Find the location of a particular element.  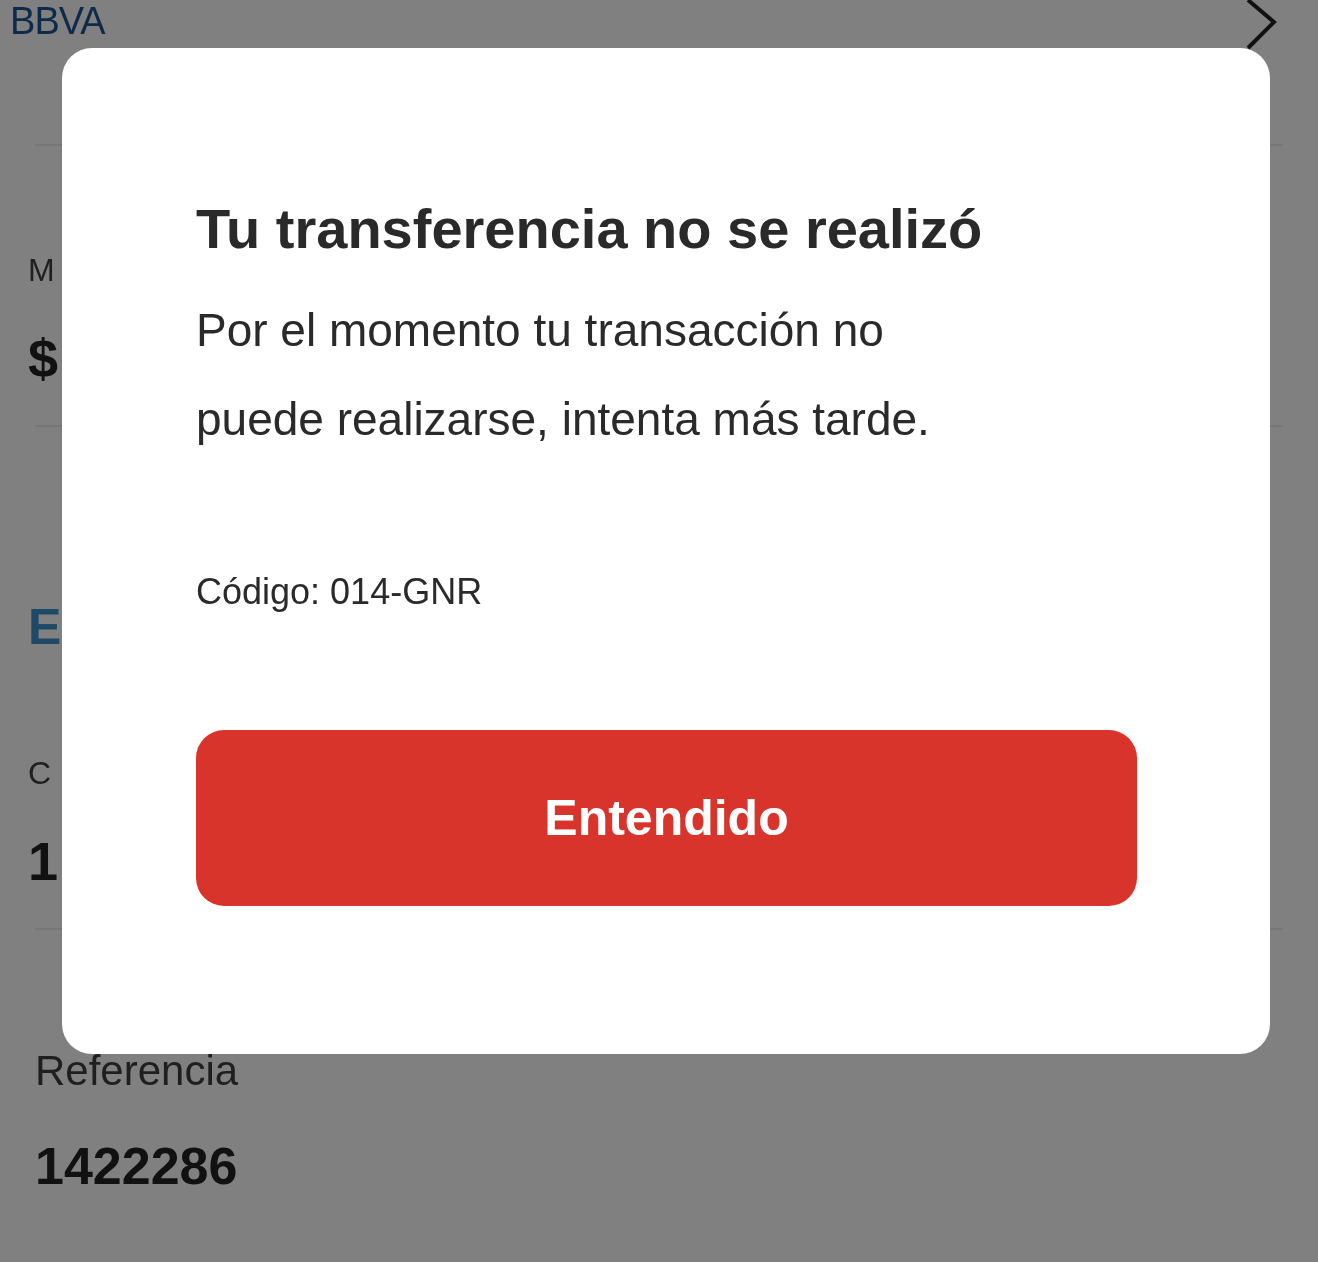

reference-value: 1422286 is located at coordinates (136, 1166).